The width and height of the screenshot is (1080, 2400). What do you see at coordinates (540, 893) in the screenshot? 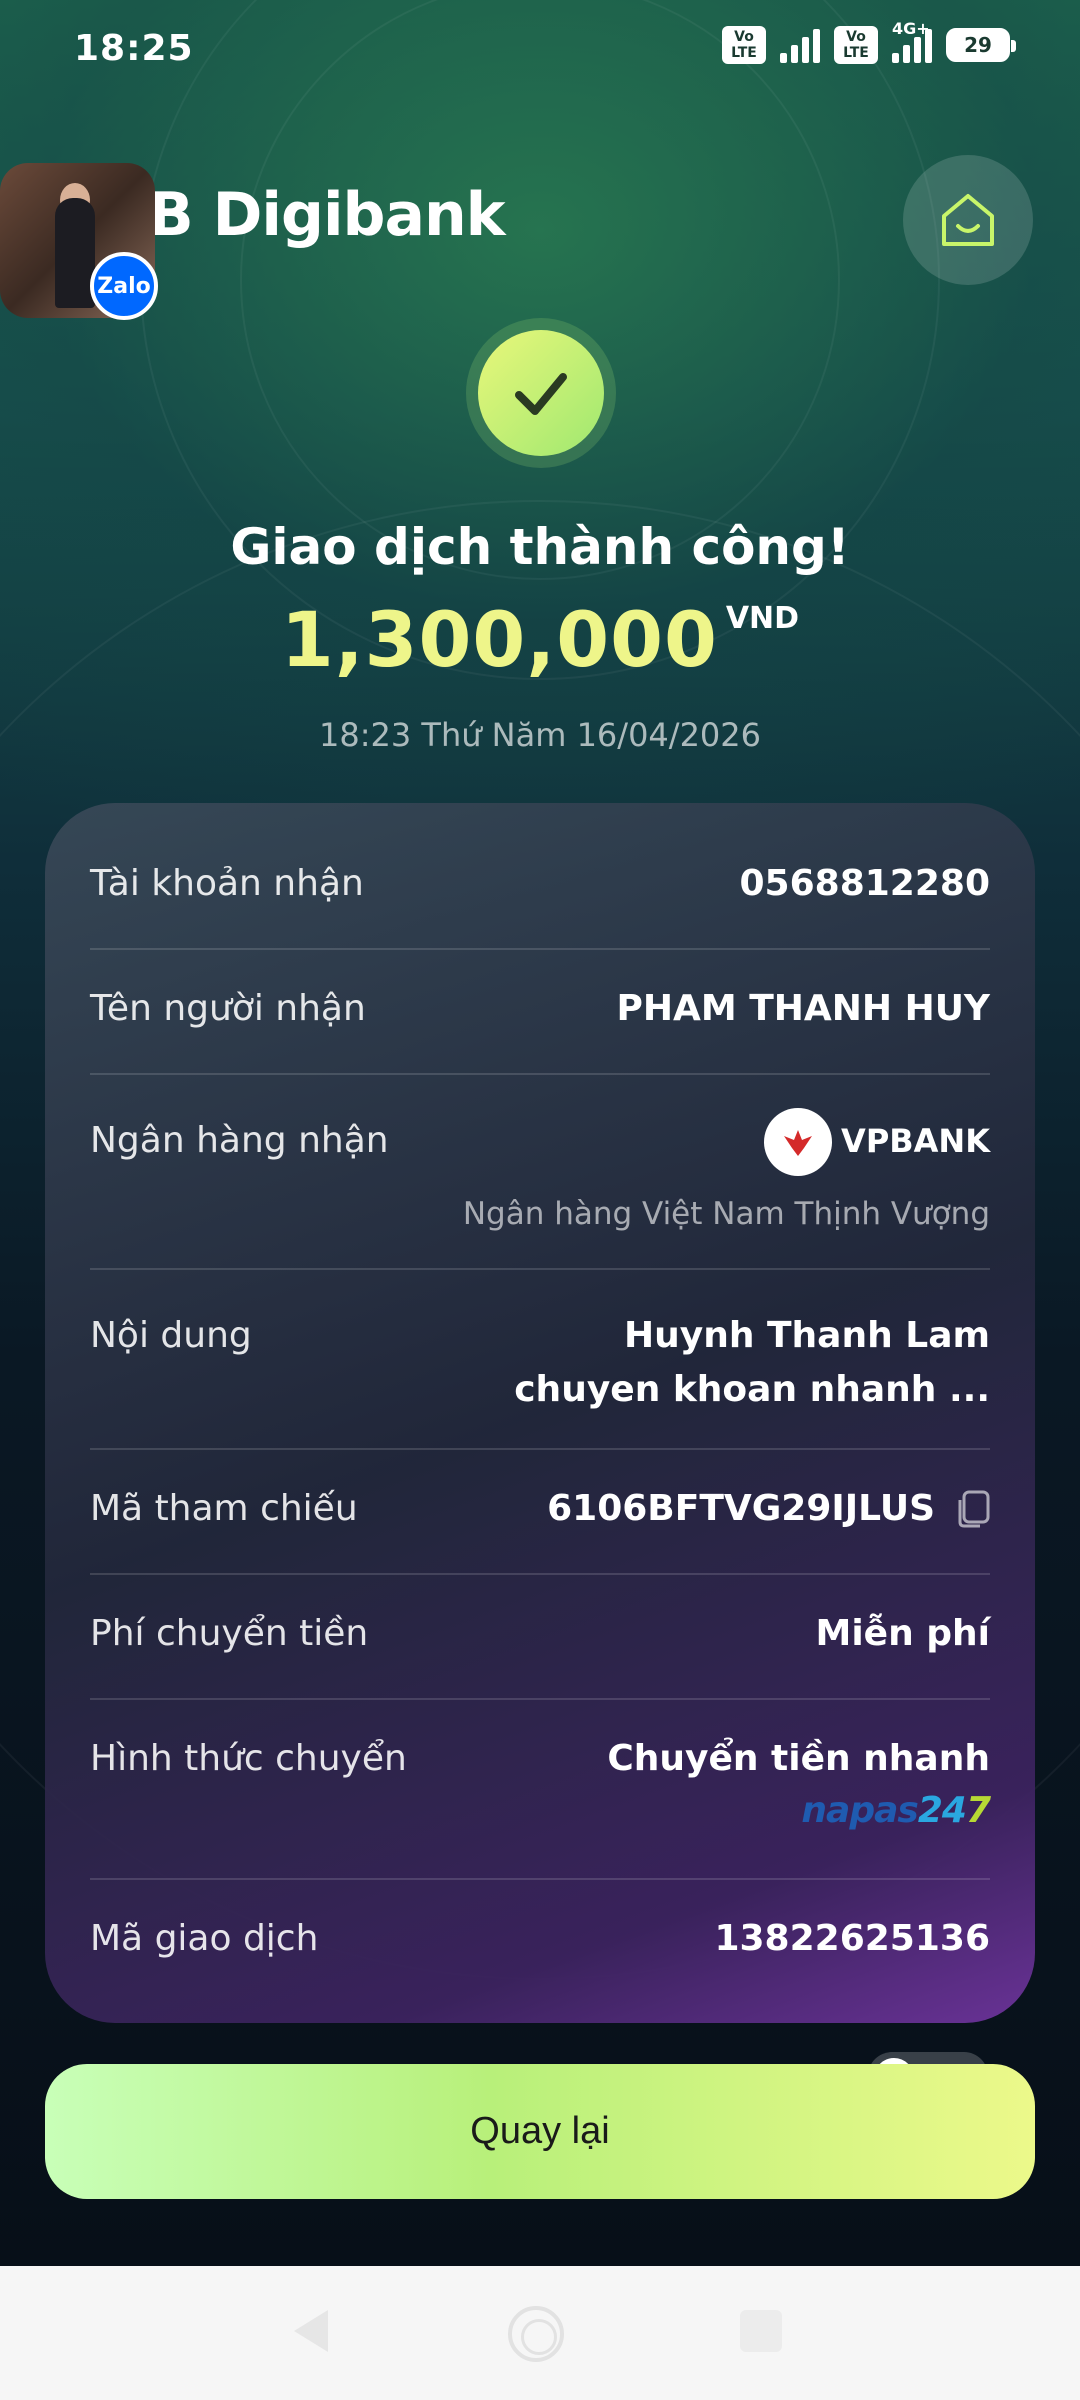
I see `row-account: Tài khoản nhận 0568812280` at bounding box center [540, 893].